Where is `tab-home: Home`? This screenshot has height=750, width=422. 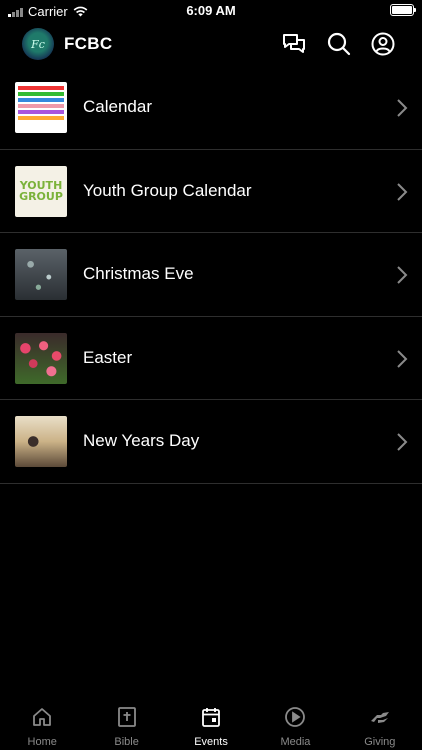
tab-home: Home is located at coordinates (42, 725).